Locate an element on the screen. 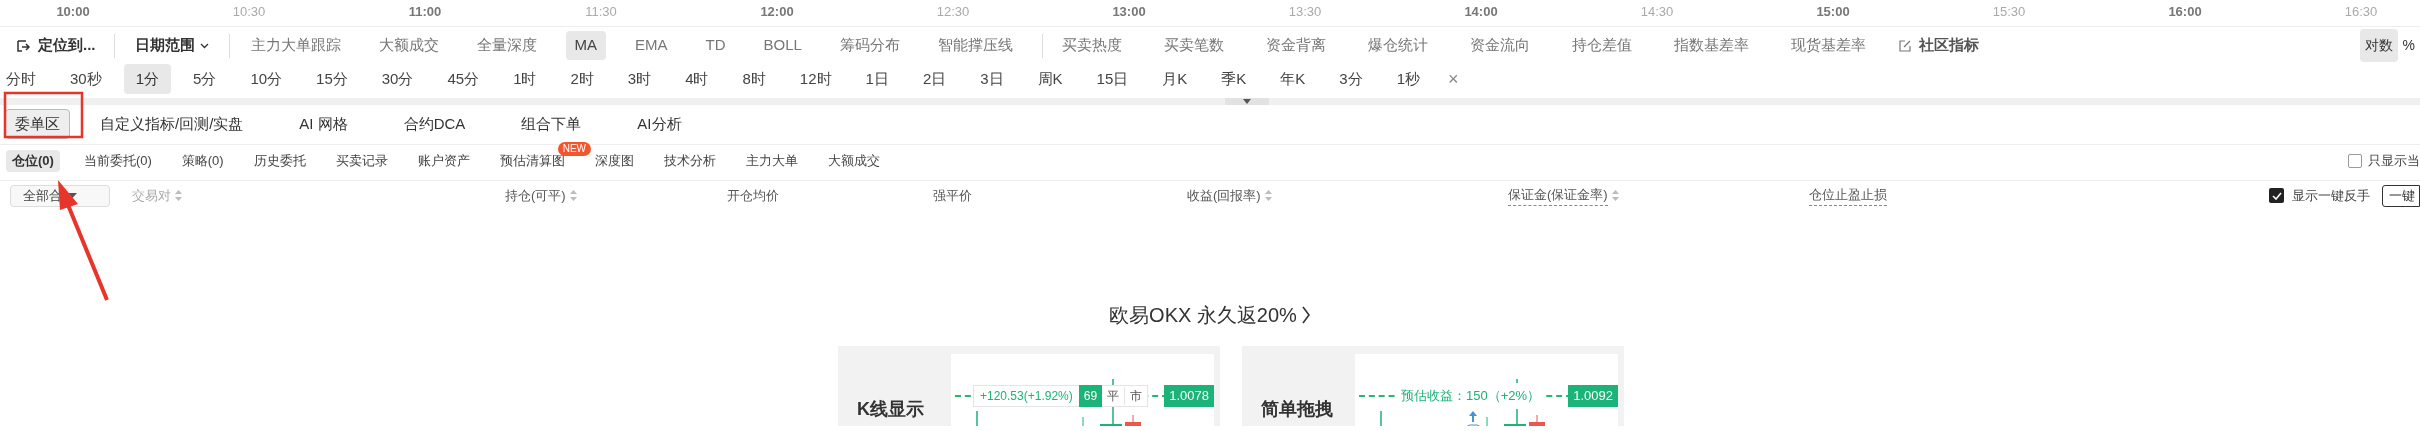  interval-tab: 3分 is located at coordinates (1351, 79).